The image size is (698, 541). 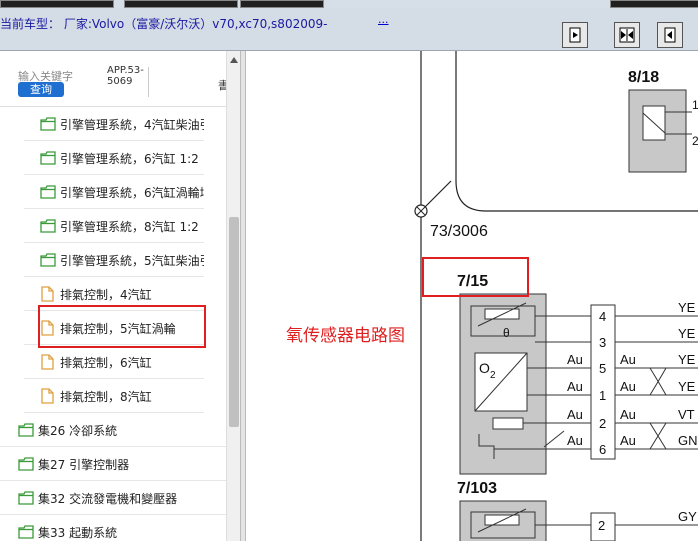 I want to click on tree-folder-item: 引擎管理系統，6汽缸渦輪增, so click(x=114, y=192).